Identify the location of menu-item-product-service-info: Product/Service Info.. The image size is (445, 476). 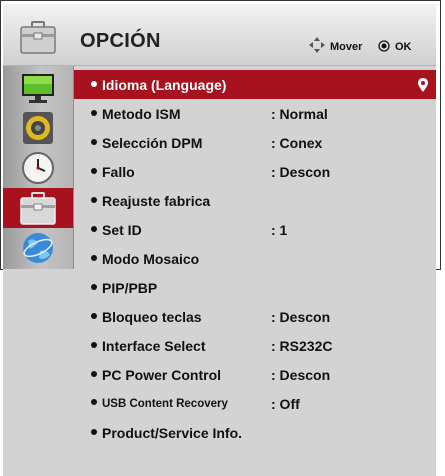
(255, 432).